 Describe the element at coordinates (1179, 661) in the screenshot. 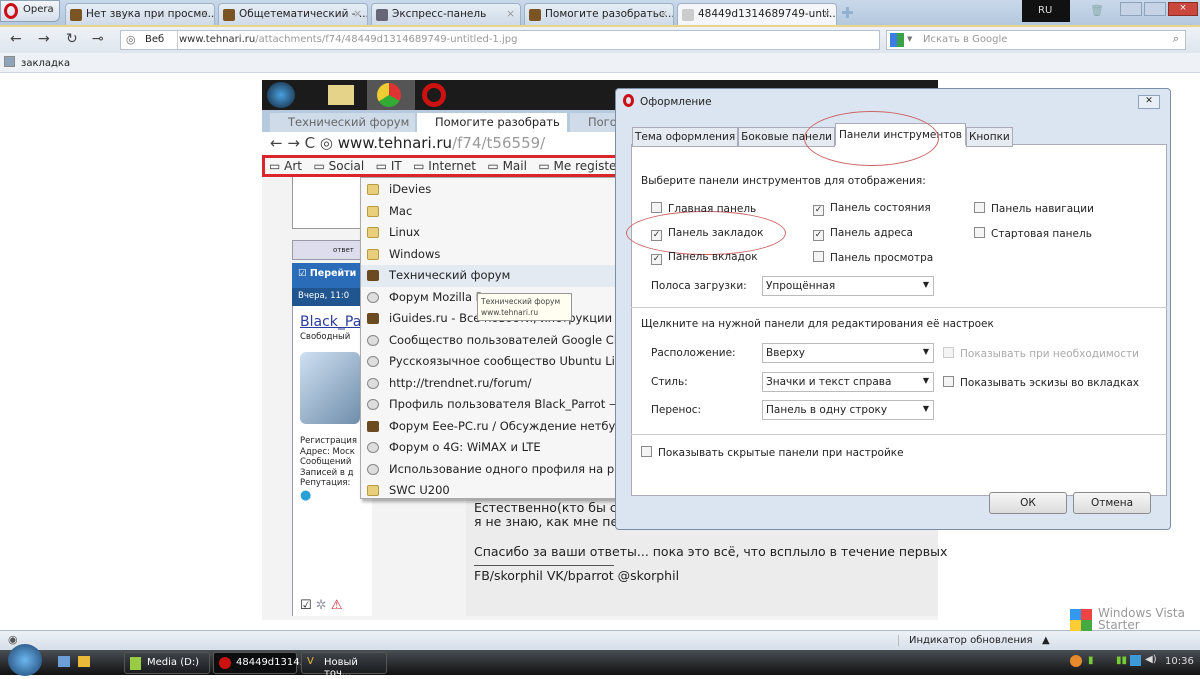

I see `clock: 10:36` at that location.